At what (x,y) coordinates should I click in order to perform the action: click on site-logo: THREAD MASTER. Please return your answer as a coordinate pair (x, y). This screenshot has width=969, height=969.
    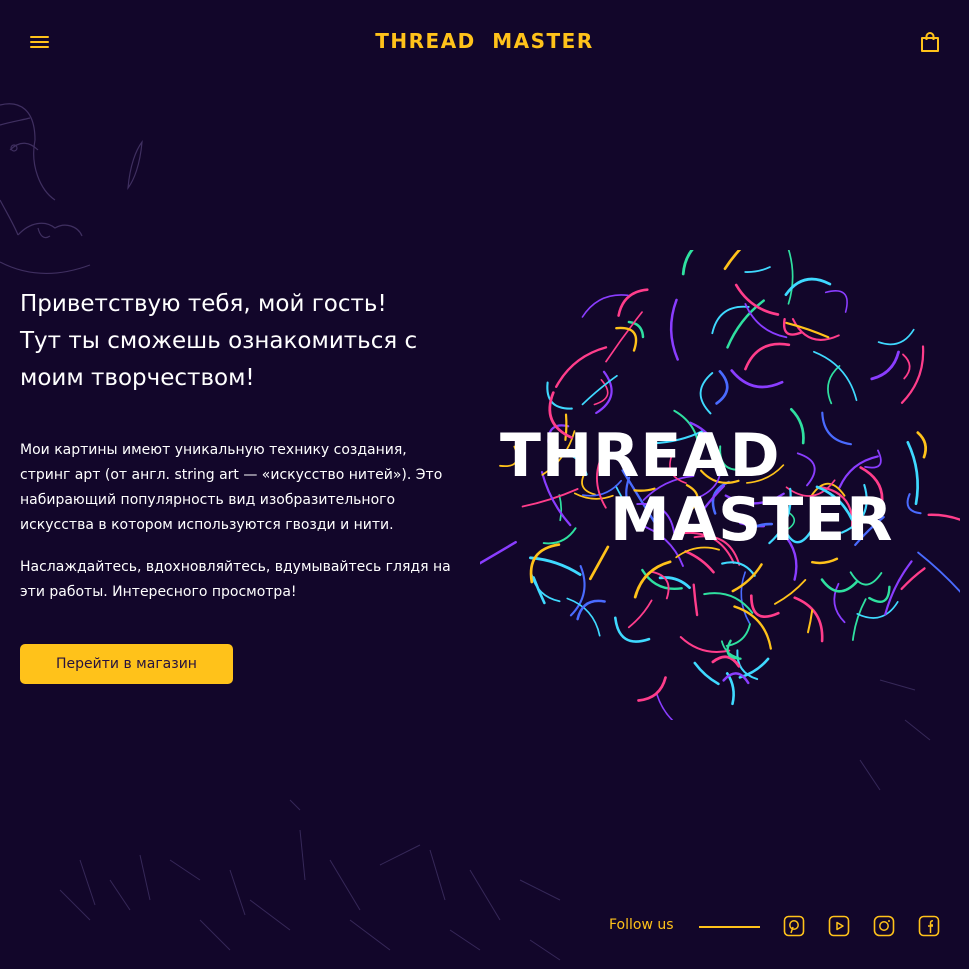
    Looking at the image, I should click on (484, 41).